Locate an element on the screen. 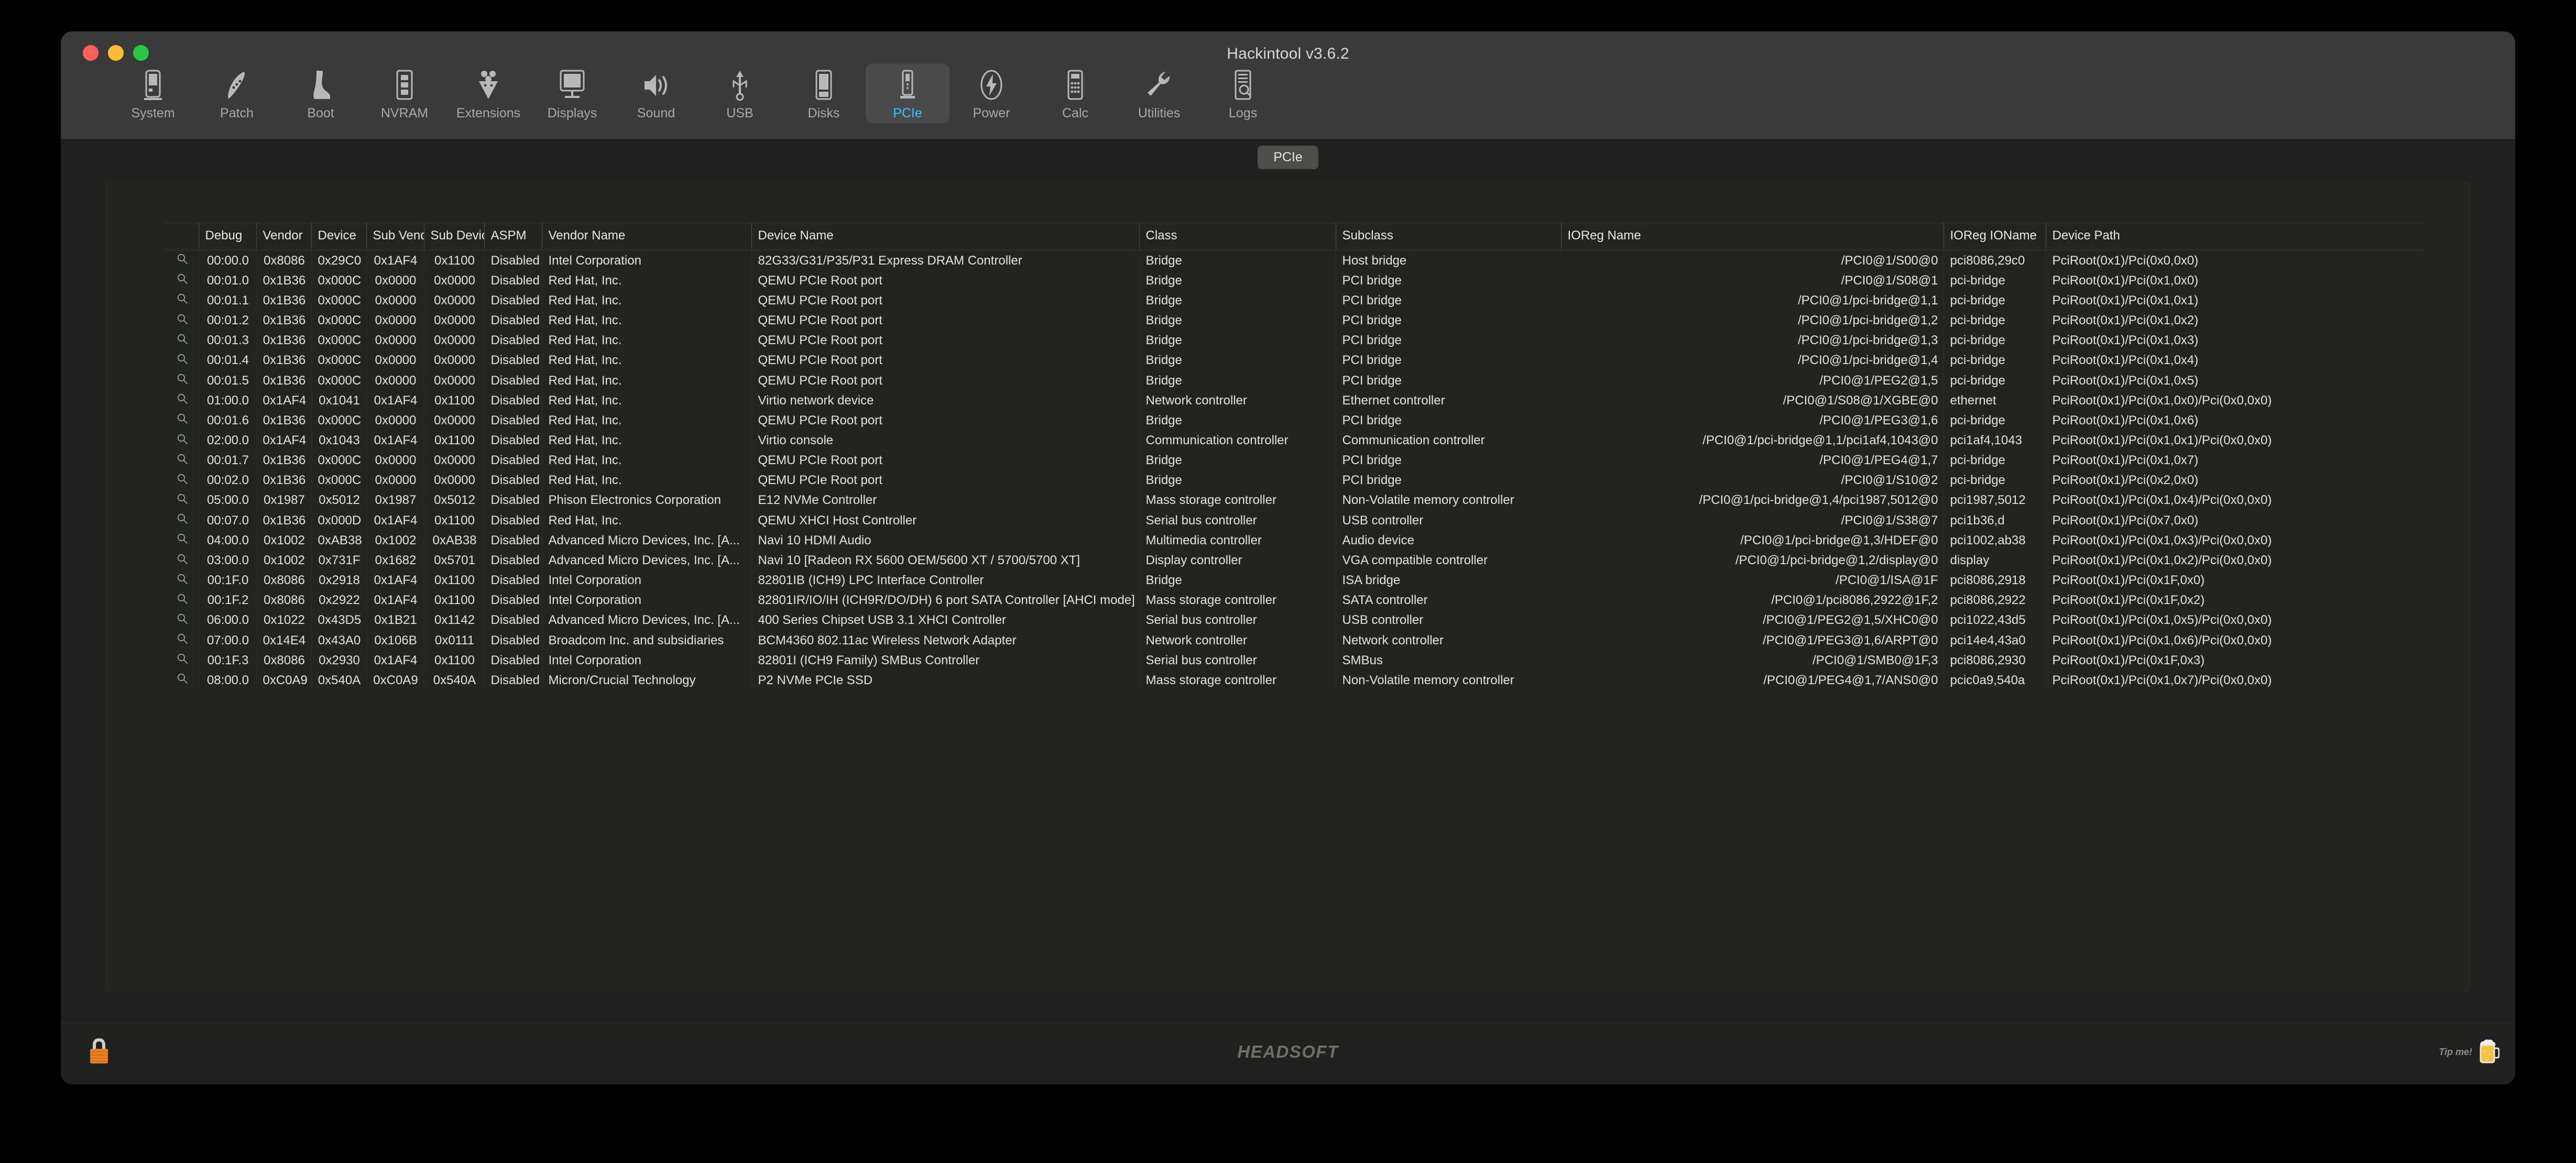 This screenshot has width=2576, height=1163. cell-debug: 00:01.2 is located at coordinates (228, 320).